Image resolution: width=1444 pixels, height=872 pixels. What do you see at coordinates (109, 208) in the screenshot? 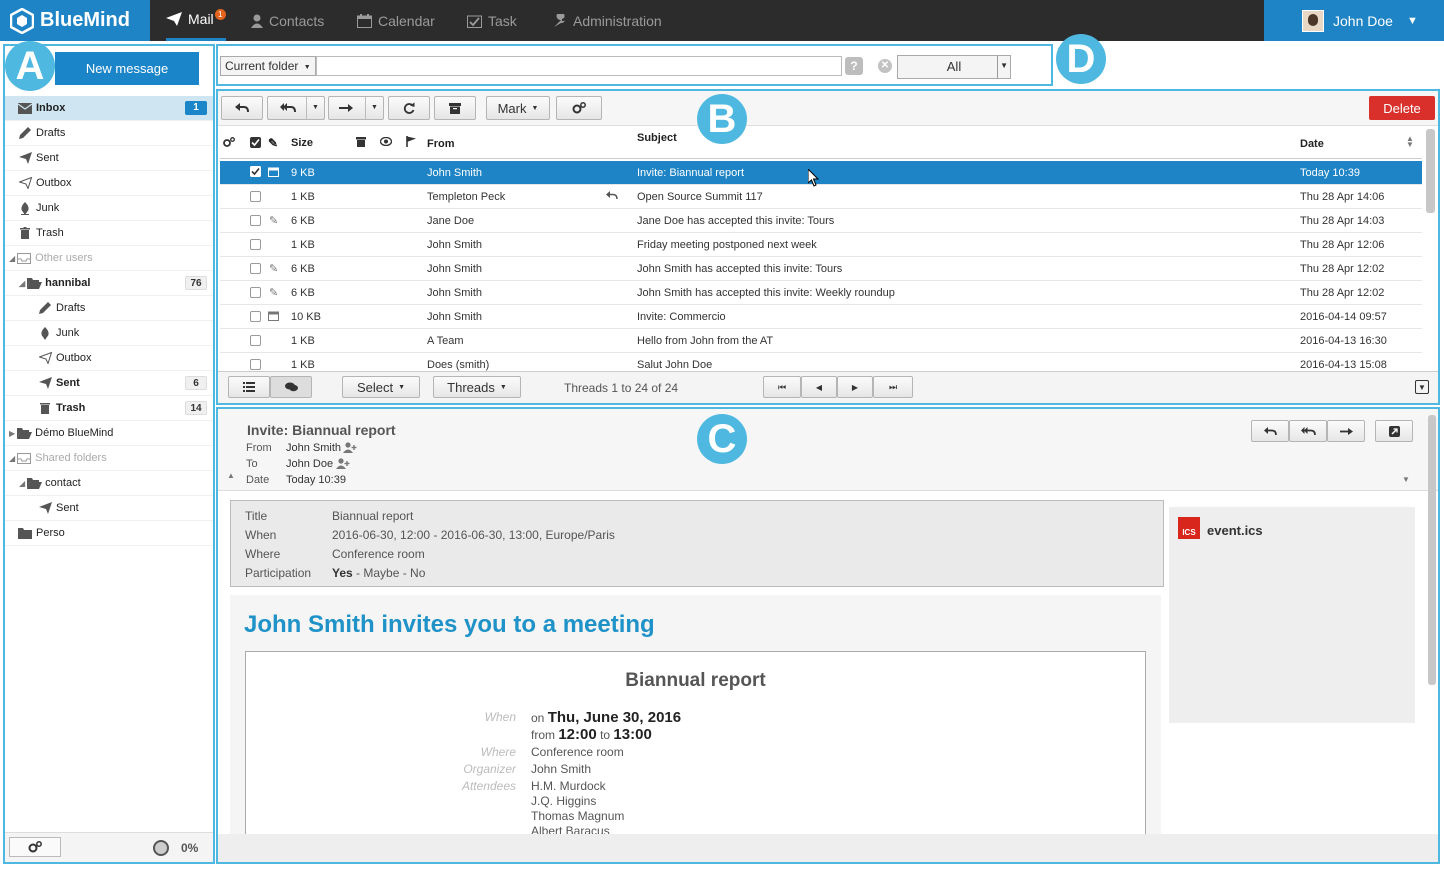
I see `folder-junk: Junk` at bounding box center [109, 208].